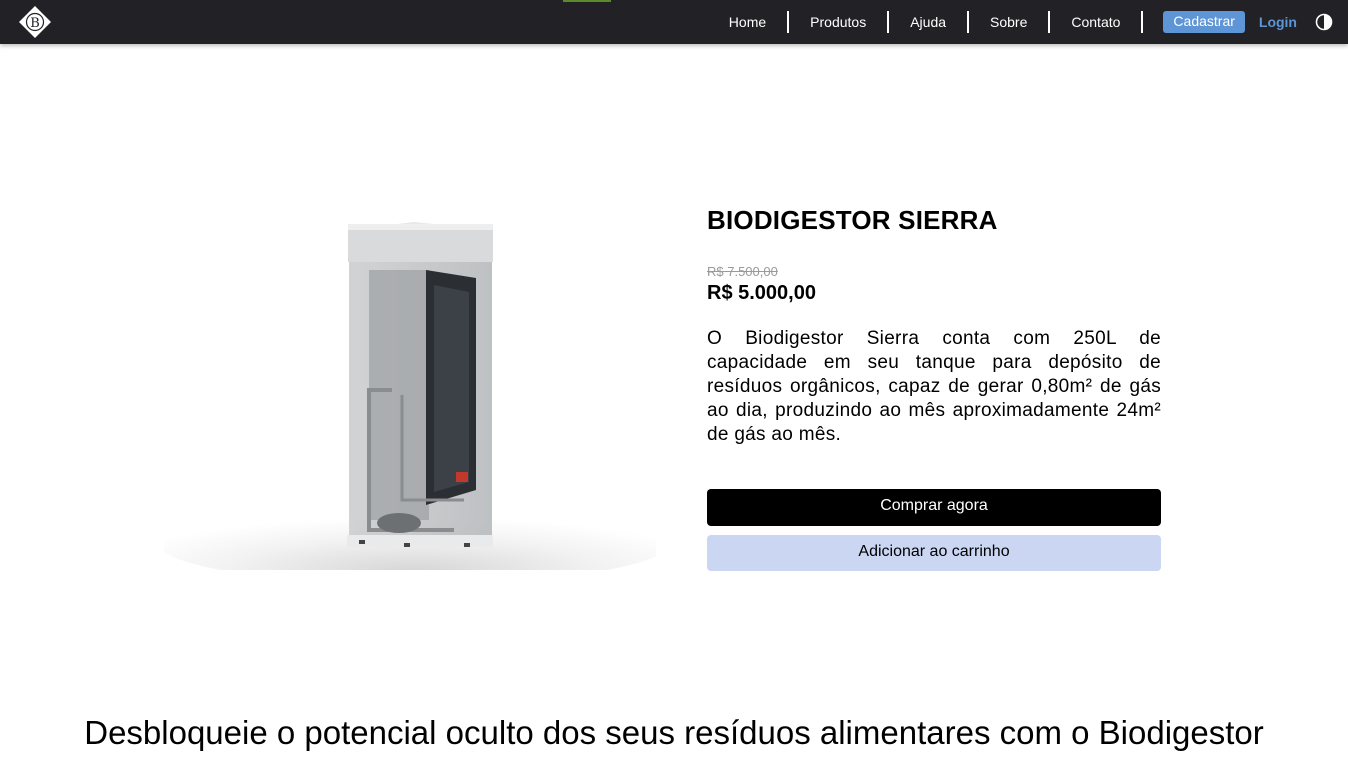 The height and width of the screenshot is (767, 1348). I want to click on add-to-cart-button: Adicionar ao carrinho, so click(934, 553).